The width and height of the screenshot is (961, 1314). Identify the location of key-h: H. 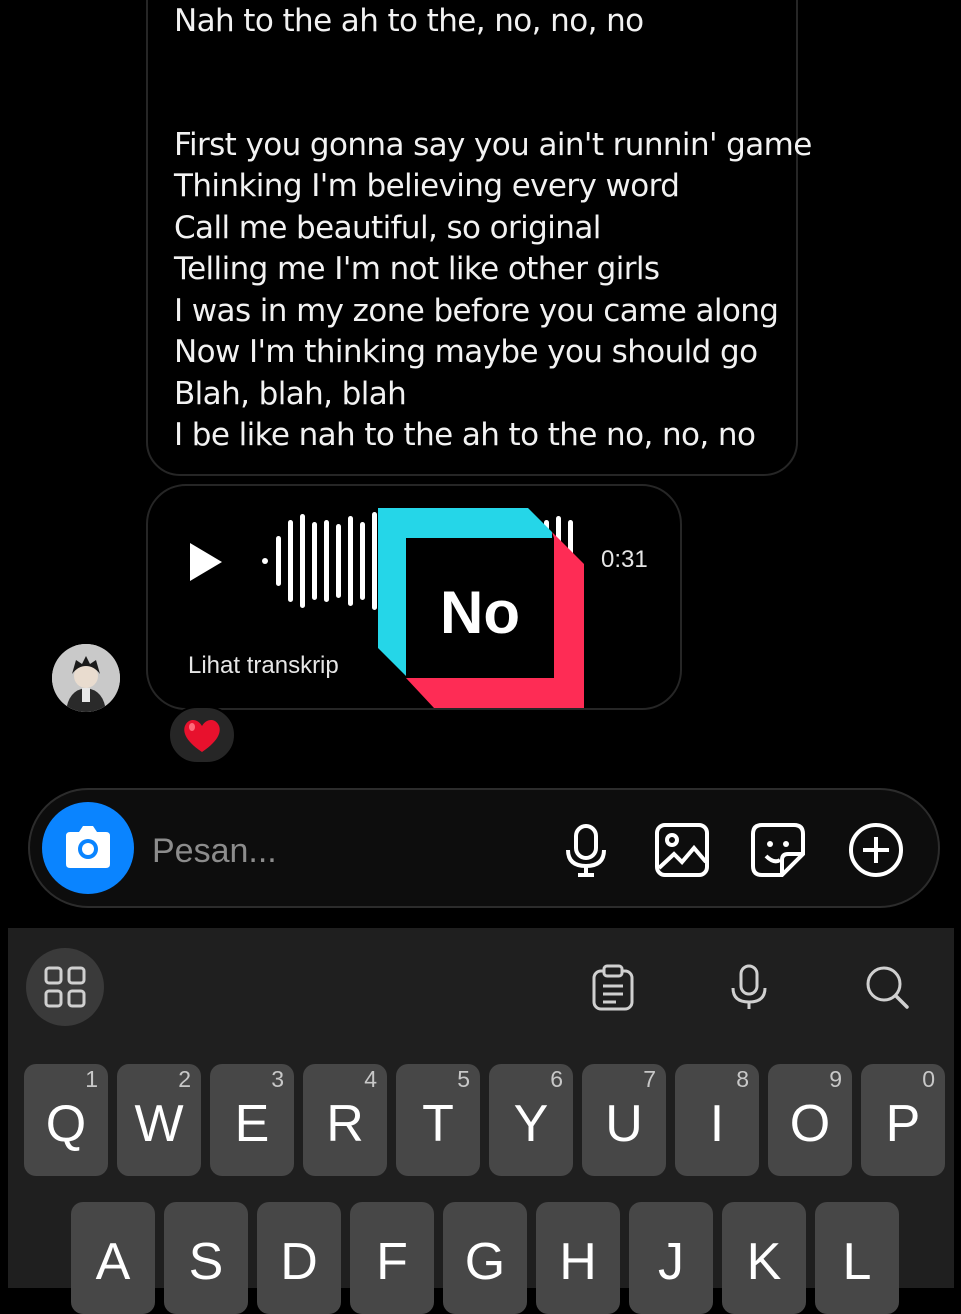
(578, 1258).